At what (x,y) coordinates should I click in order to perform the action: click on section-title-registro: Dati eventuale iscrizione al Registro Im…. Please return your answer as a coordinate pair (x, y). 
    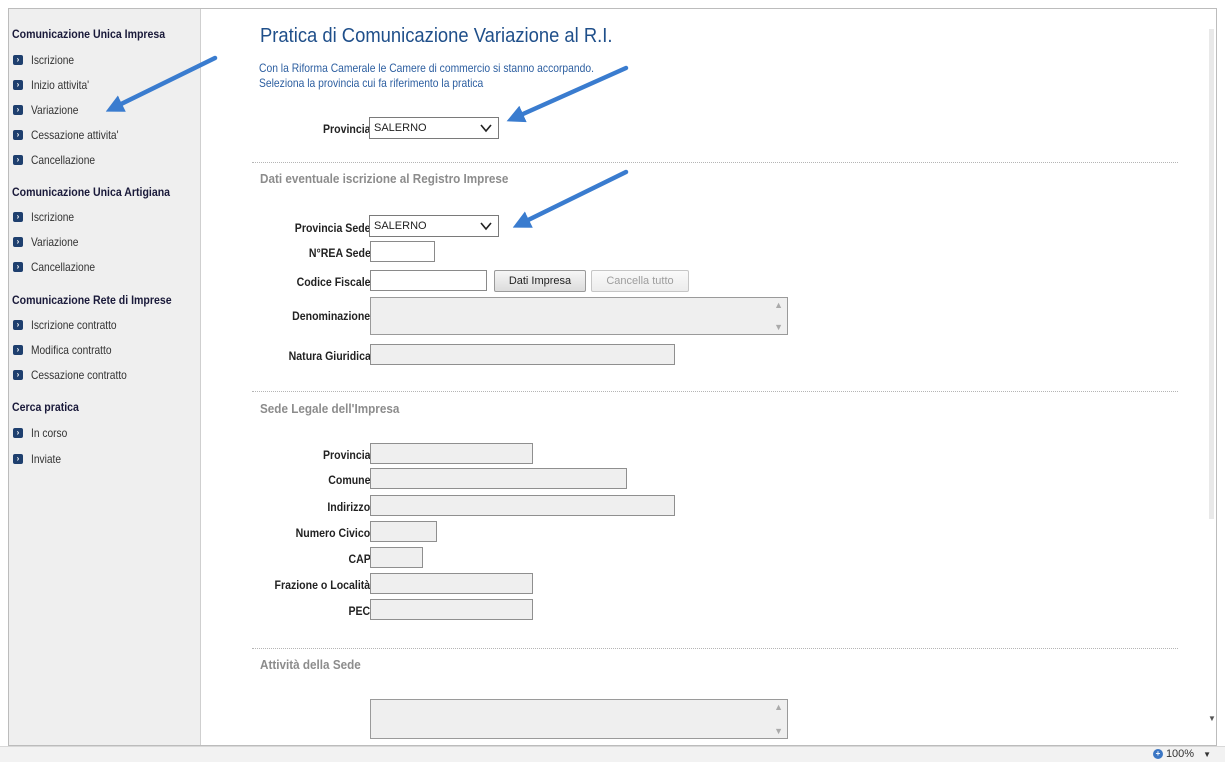
    Looking at the image, I should click on (384, 178).